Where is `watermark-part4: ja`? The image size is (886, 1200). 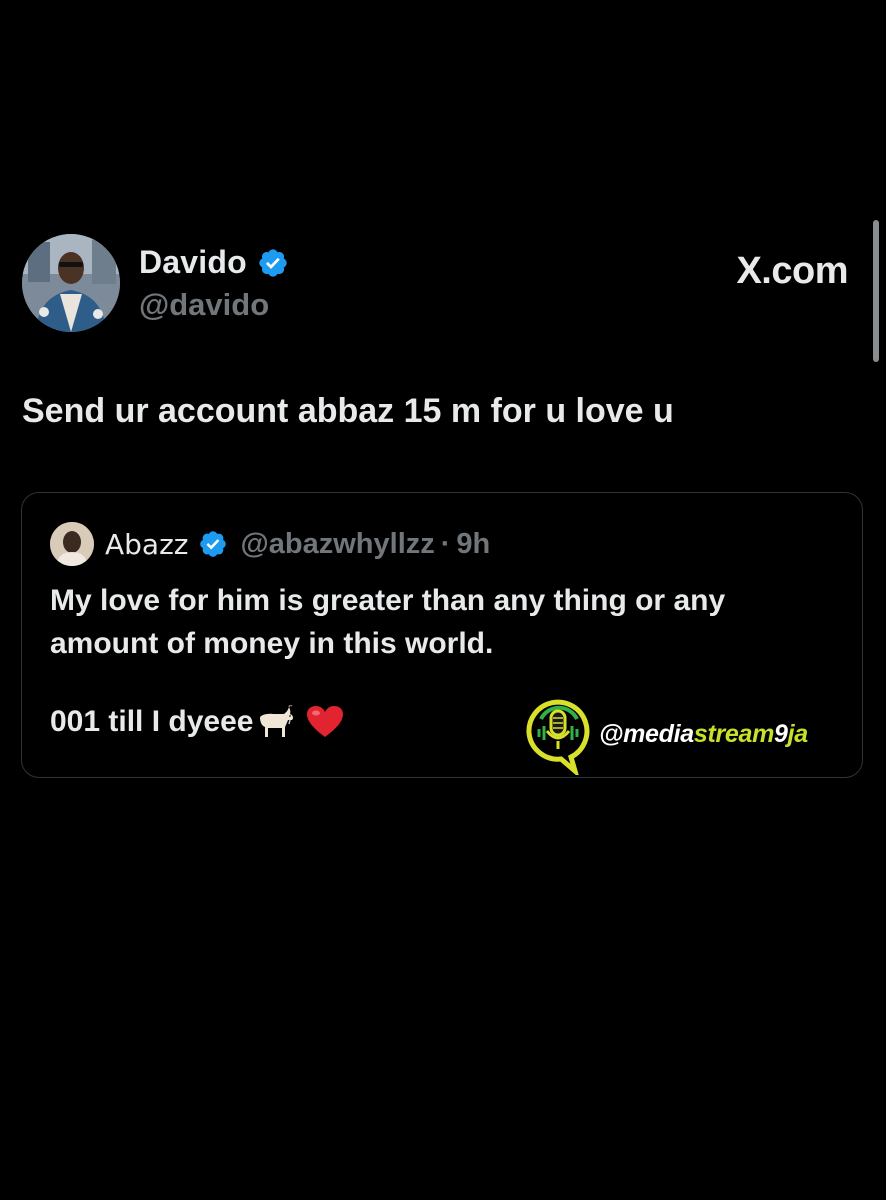 watermark-part4: ja is located at coordinates (798, 733).